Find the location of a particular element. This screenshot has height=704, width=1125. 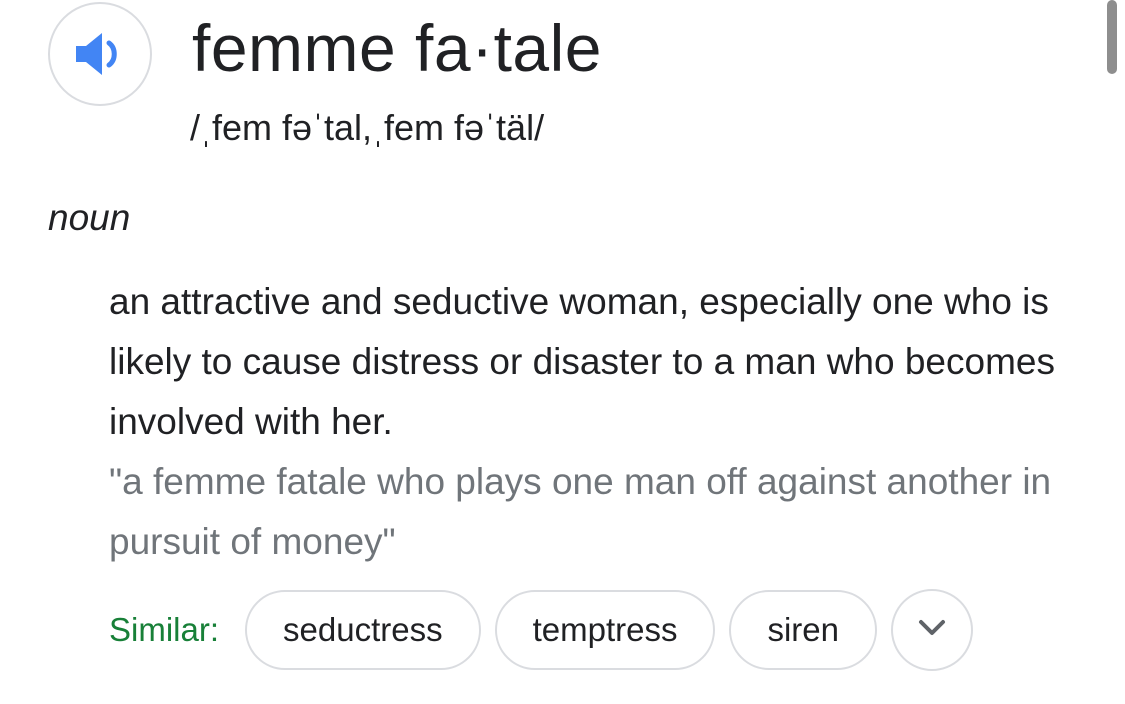

speaker-icon is located at coordinates (100, 54).